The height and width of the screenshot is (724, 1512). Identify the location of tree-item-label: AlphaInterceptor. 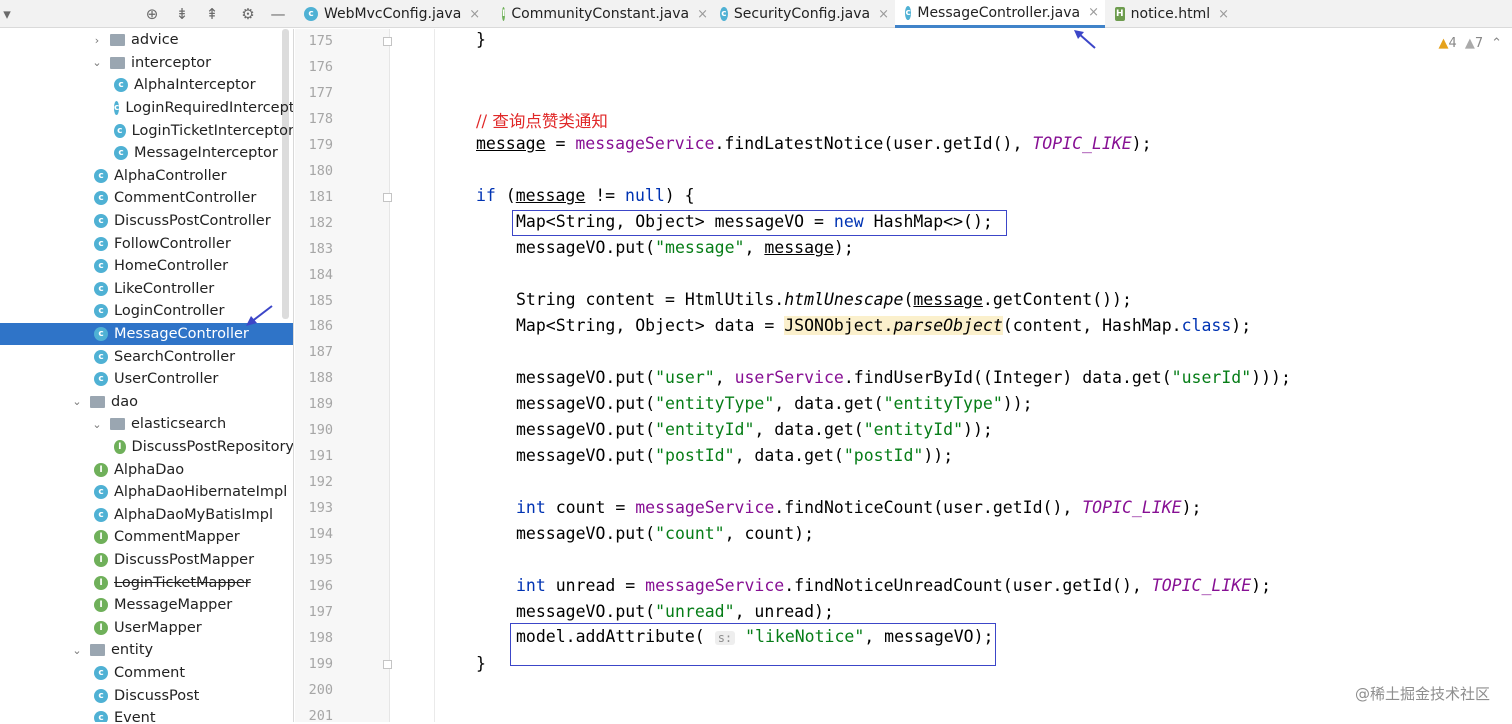
(195, 85).